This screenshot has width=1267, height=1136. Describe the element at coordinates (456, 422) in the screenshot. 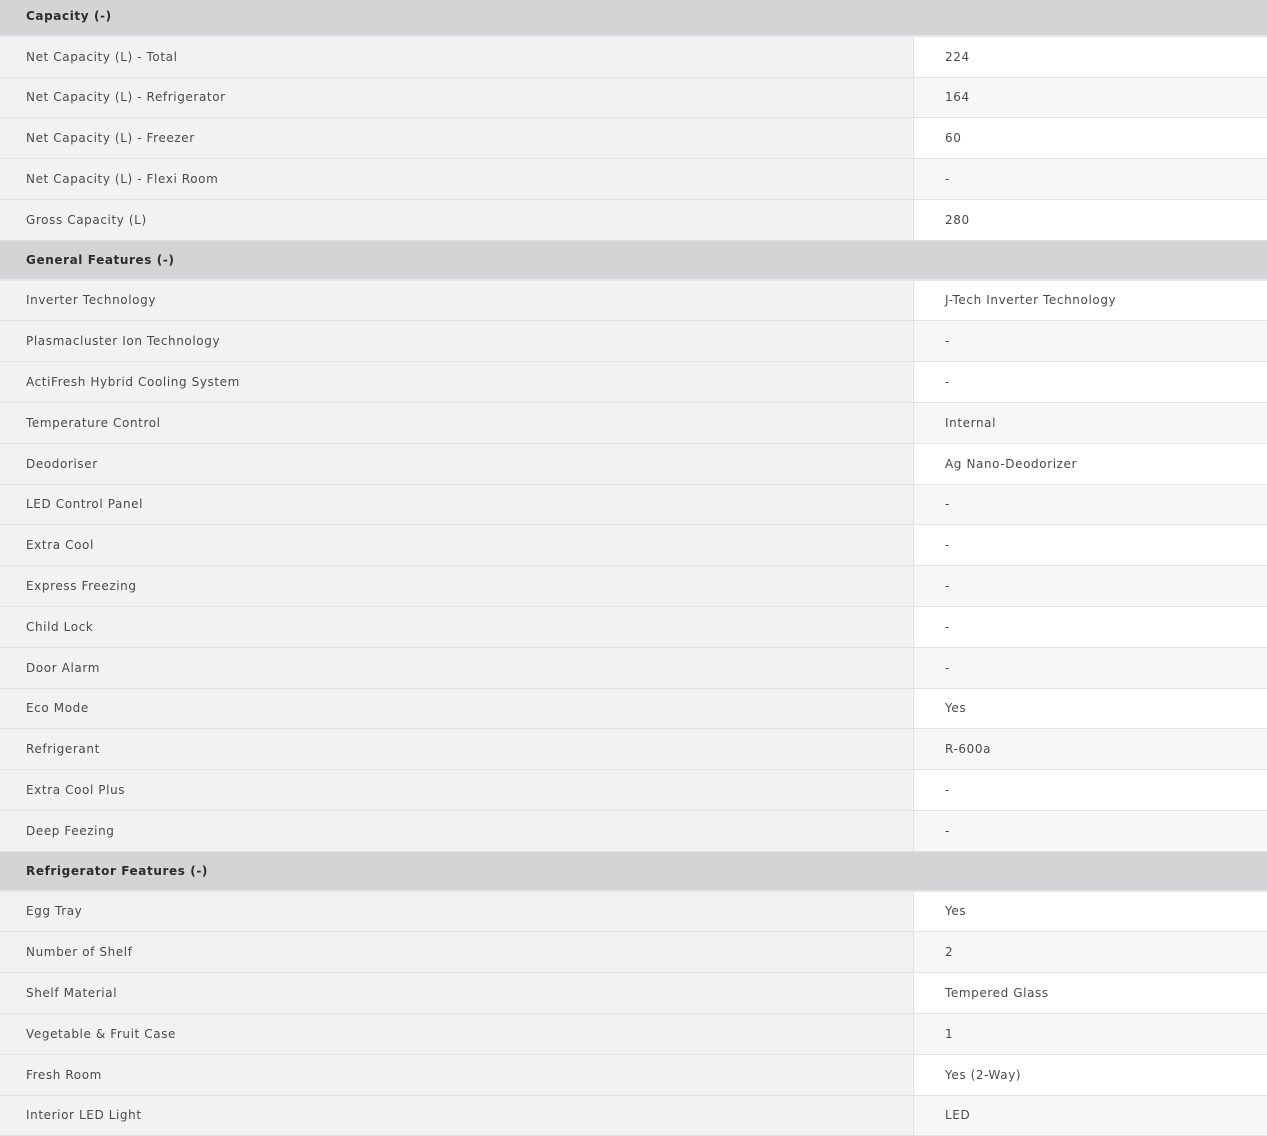

I see `spec-label: Temperature Control` at that location.